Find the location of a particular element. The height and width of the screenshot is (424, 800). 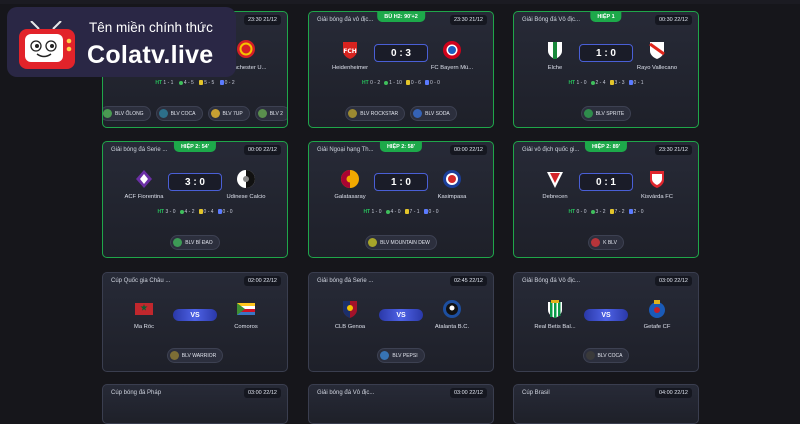

commentator-list: BLV COCA is located at coordinates (606, 355).